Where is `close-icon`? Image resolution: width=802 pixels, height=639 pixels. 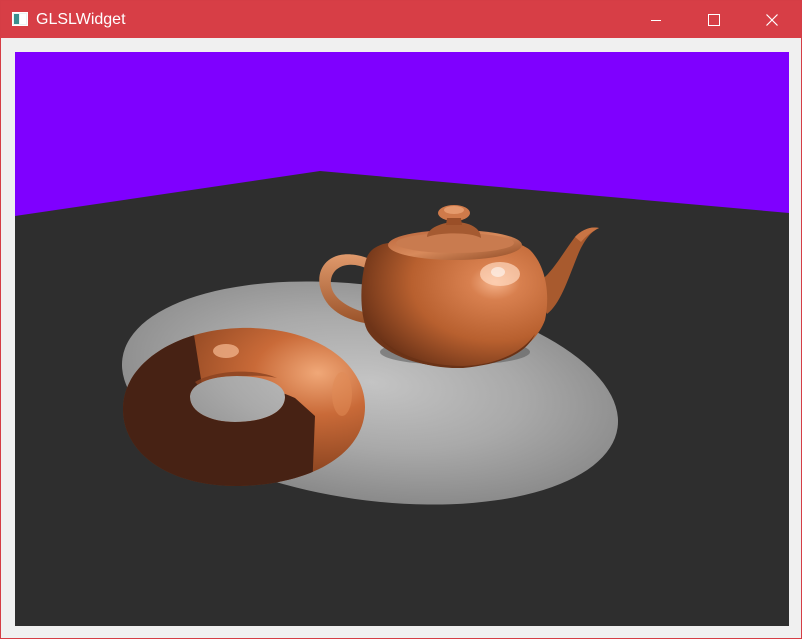
close-icon is located at coordinates (772, 19).